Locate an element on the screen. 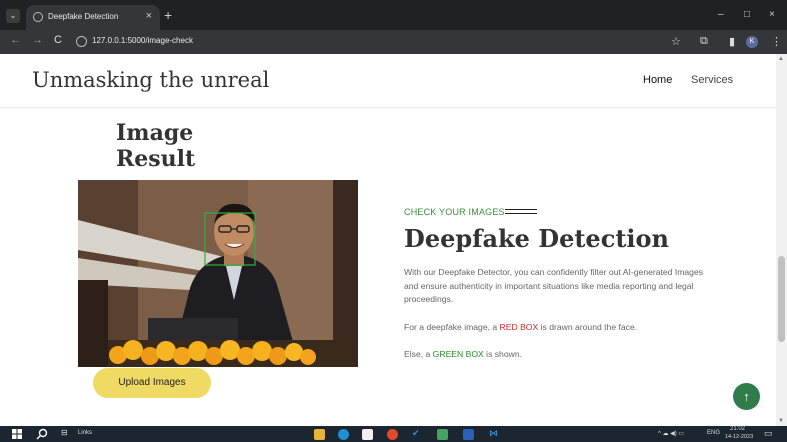 Image resolution: width=787 pixels, height=442 pixels. language-indicator: ENG is located at coordinates (713, 433).